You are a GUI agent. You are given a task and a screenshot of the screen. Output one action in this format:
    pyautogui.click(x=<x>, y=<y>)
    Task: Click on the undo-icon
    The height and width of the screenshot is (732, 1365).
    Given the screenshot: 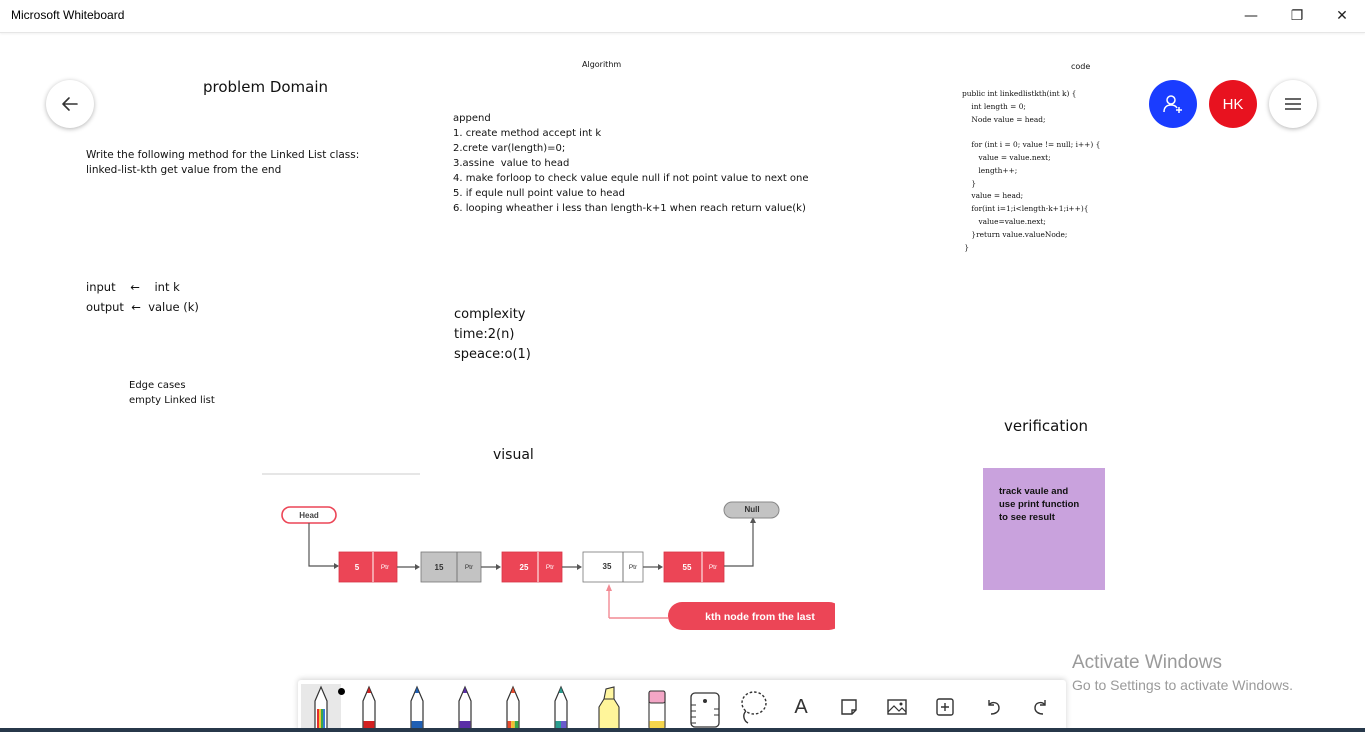 What is the action you would take?
    pyautogui.click(x=994, y=707)
    